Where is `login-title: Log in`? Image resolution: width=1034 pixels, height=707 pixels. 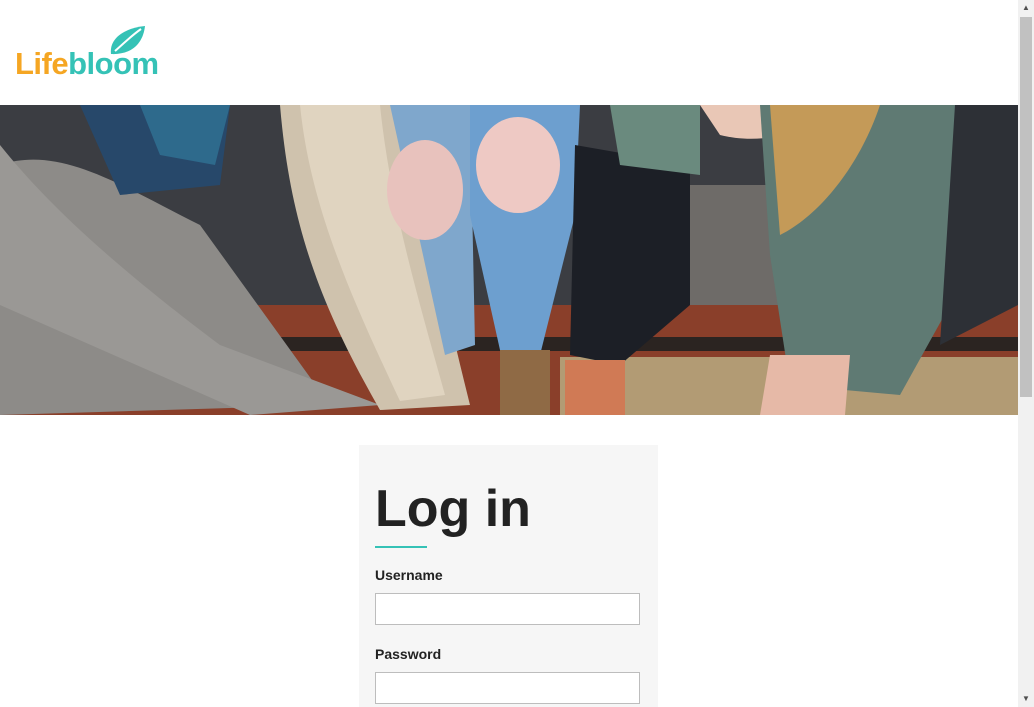 login-title: Log in is located at coordinates (453, 509).